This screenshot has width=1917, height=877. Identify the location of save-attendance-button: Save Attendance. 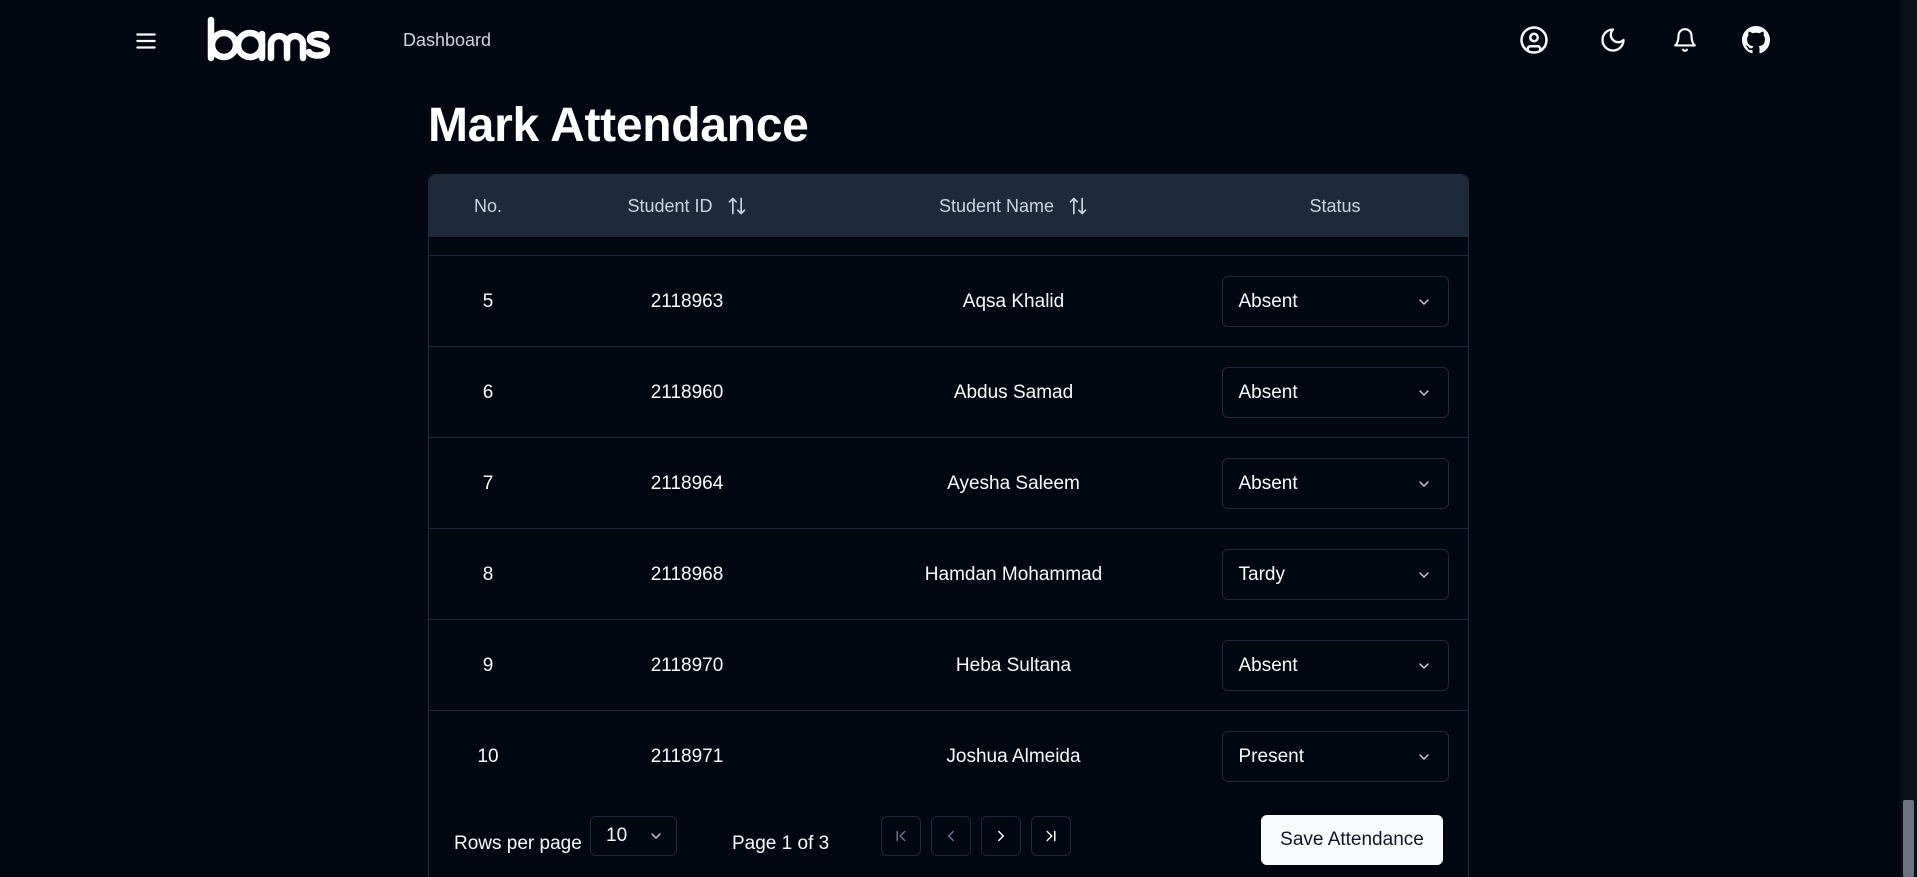
(1352, 840).